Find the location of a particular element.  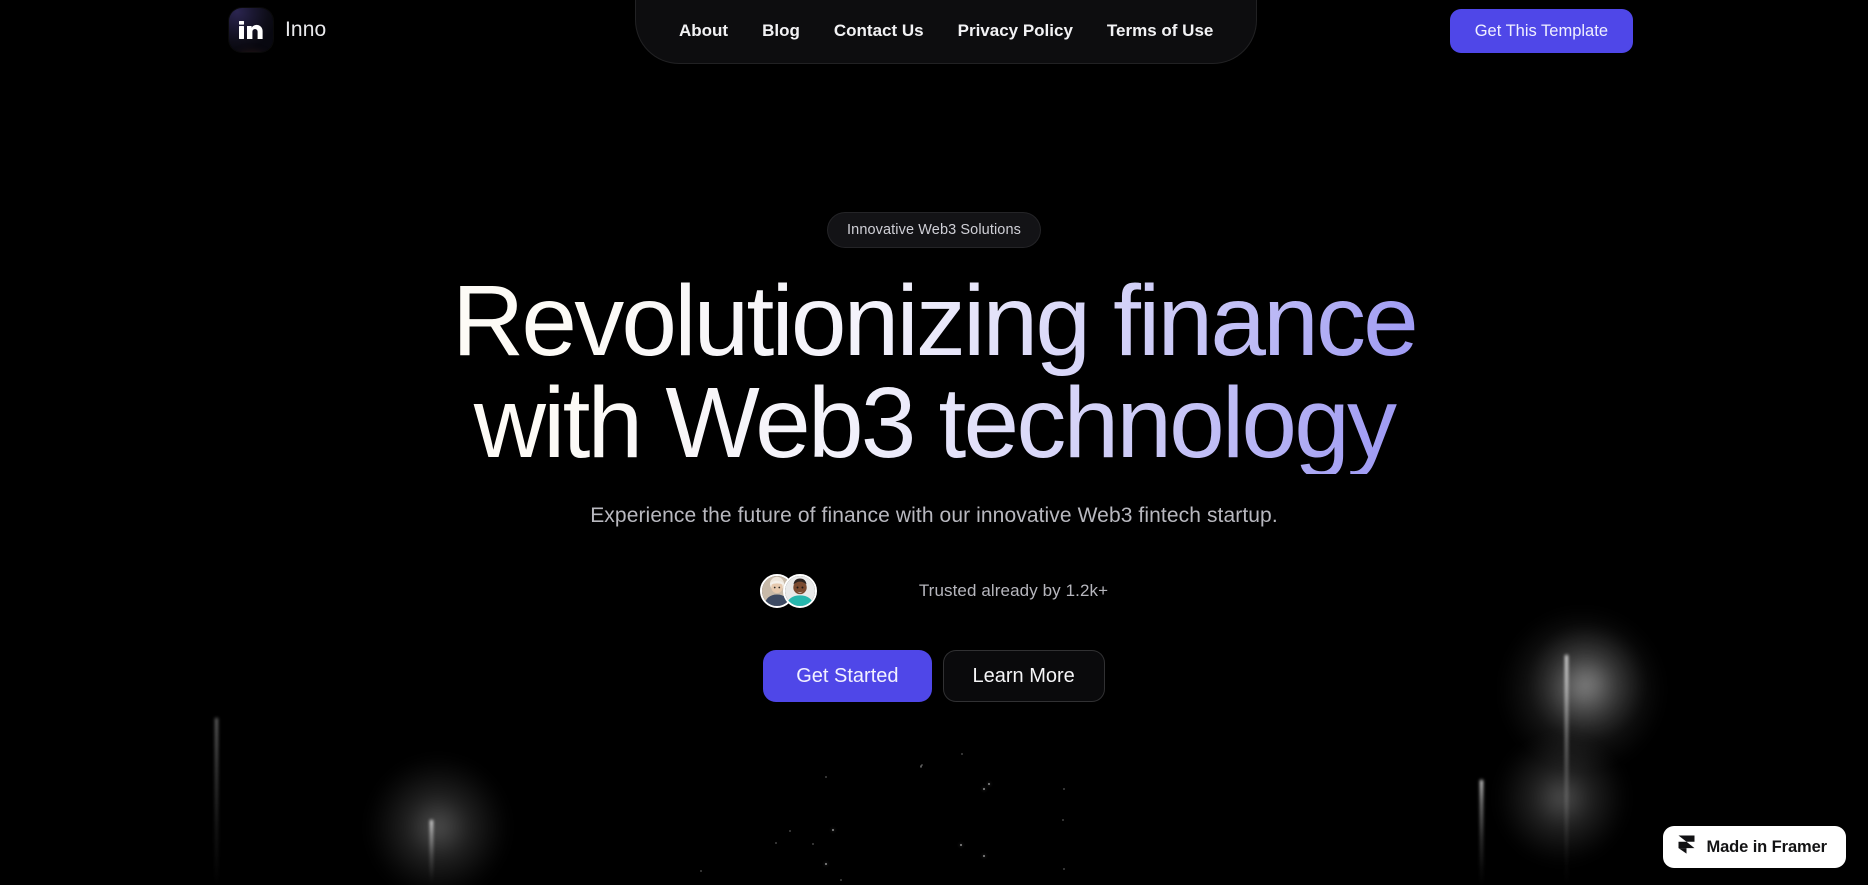

hero-cta-row: Get Started Learn More is located at coordinates (934, 676).